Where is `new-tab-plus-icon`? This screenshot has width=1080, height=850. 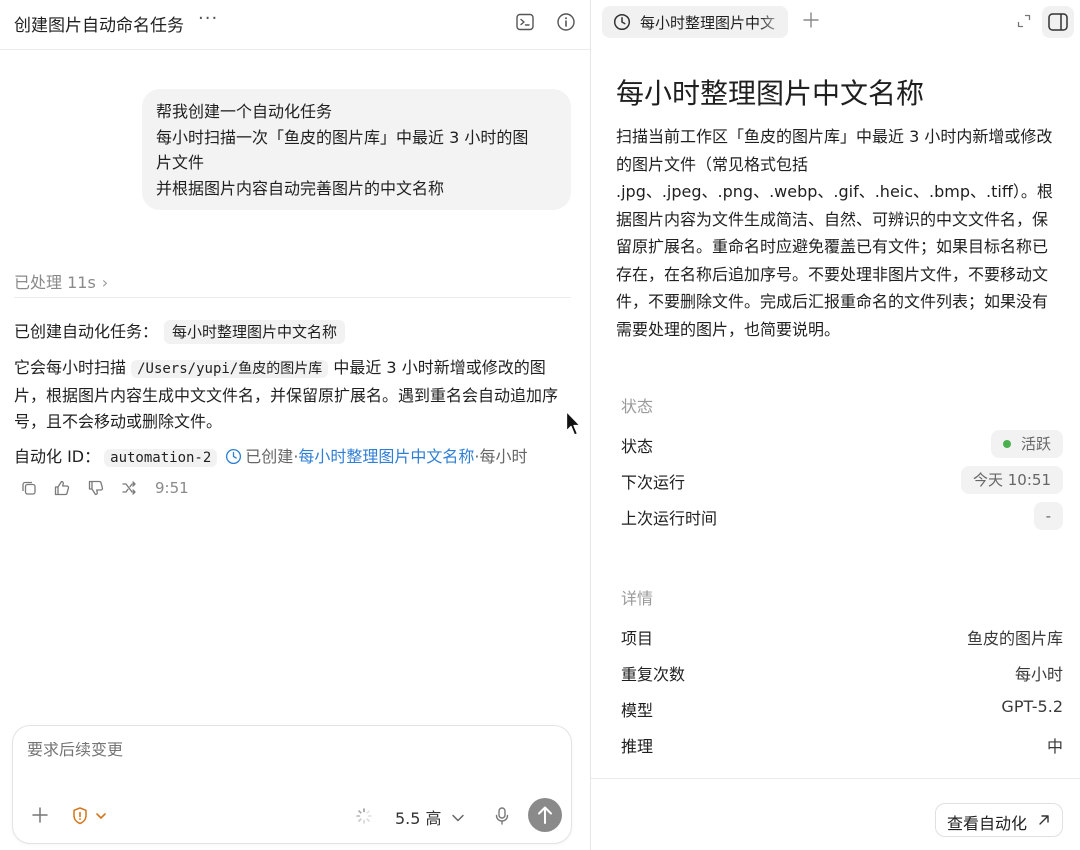
new-tab-plus-icon is located at coordinates (811, 20).